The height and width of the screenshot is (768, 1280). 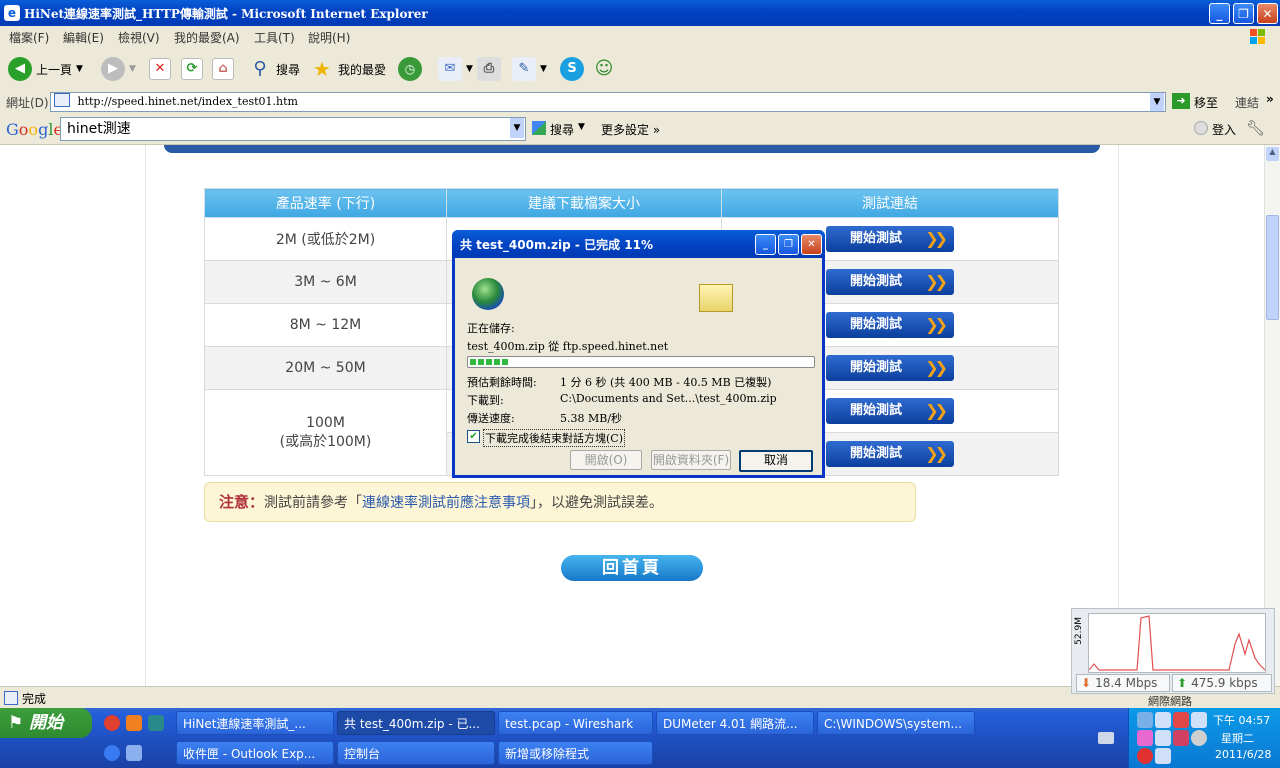 What do you see at coordinates (556, 245) in the screenshot?
I see `dialog-title: 共 test_400m.zip - 已完成 11%` at bounding box center [556, 245].